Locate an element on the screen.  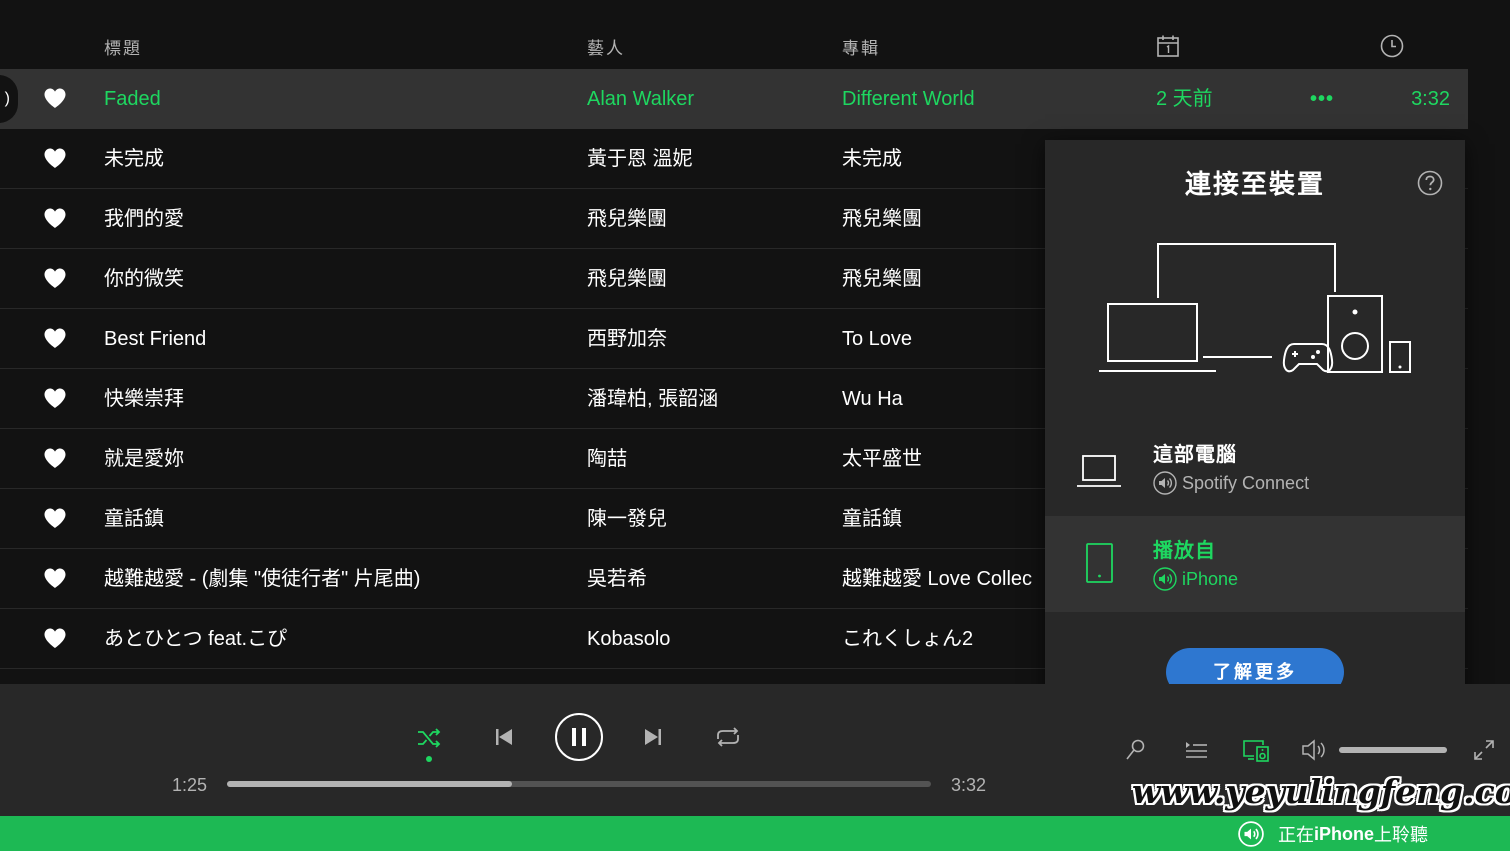
track-title: 童話鎮 is located at coordinates (339, 519).